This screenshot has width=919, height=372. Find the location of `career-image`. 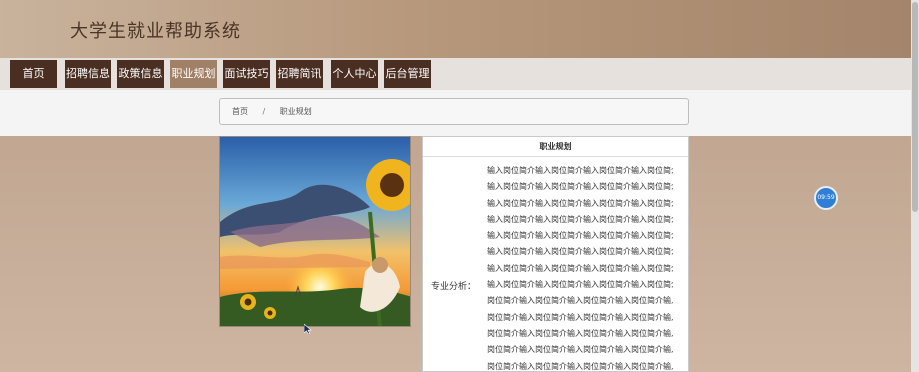

career-image is located at coordinates (315, 231).